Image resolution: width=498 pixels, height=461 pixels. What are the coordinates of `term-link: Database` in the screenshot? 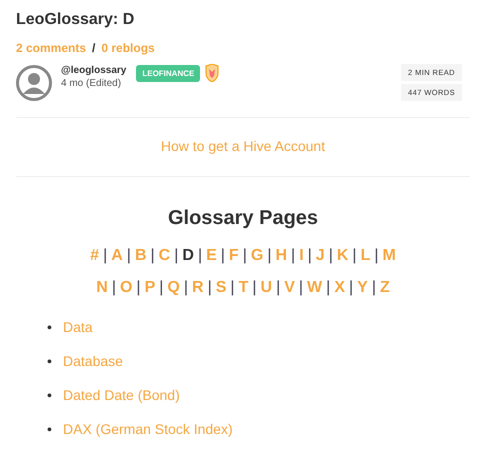 It's located at (93, 361).